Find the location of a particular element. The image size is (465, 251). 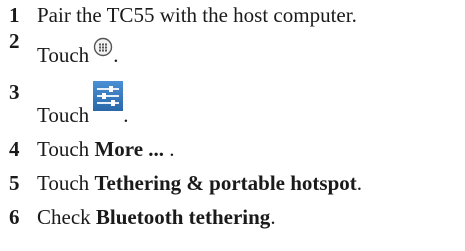

step-text: Check Bluetooth tethering. is located at coordinates (156, 217).